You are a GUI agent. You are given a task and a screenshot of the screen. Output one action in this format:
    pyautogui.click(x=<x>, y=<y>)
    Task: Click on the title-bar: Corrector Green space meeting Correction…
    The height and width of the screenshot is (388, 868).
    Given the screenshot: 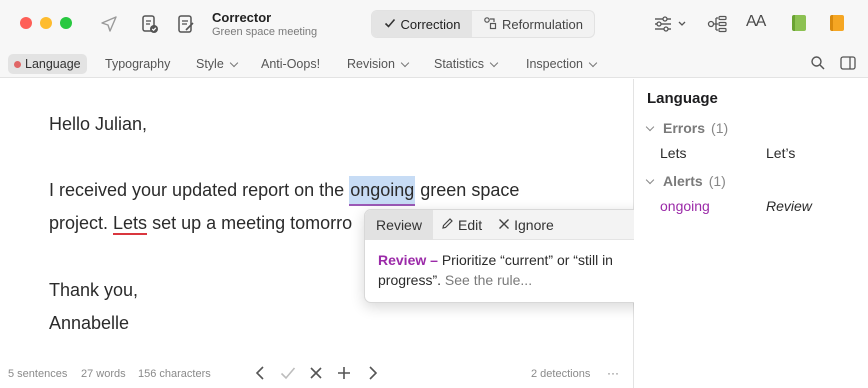 What is the action you would take?
    pyautogui.click(x=434, y=25)
    